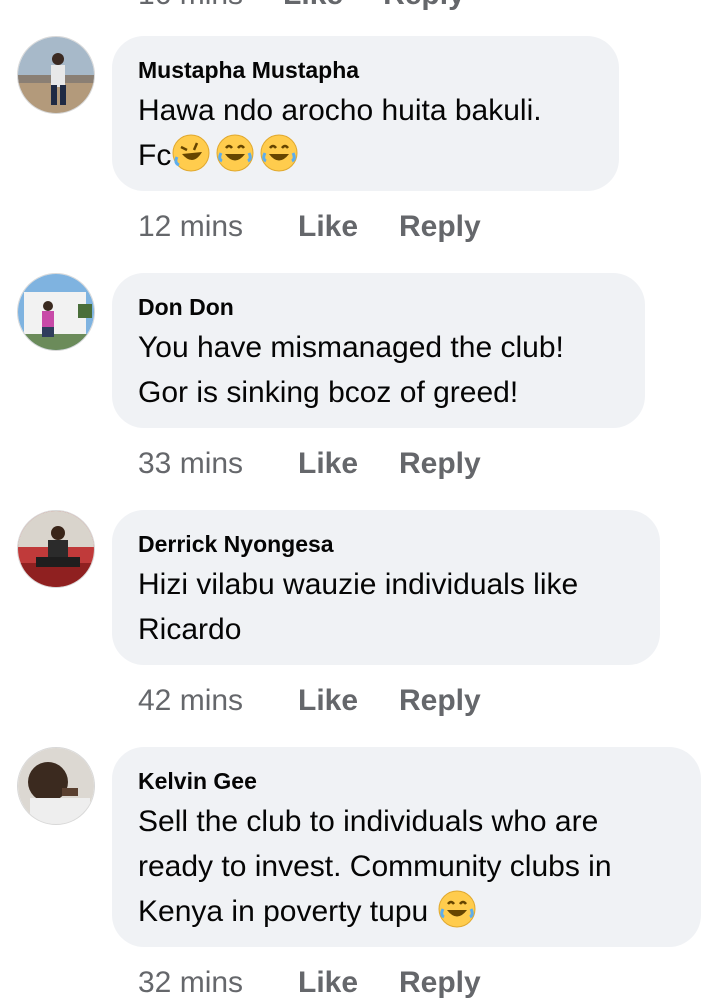  What do you see at coordinates (406, 781) in the screenshot?
I see `comment-author: Kelvin Gee` at bounding box center [406, 781].